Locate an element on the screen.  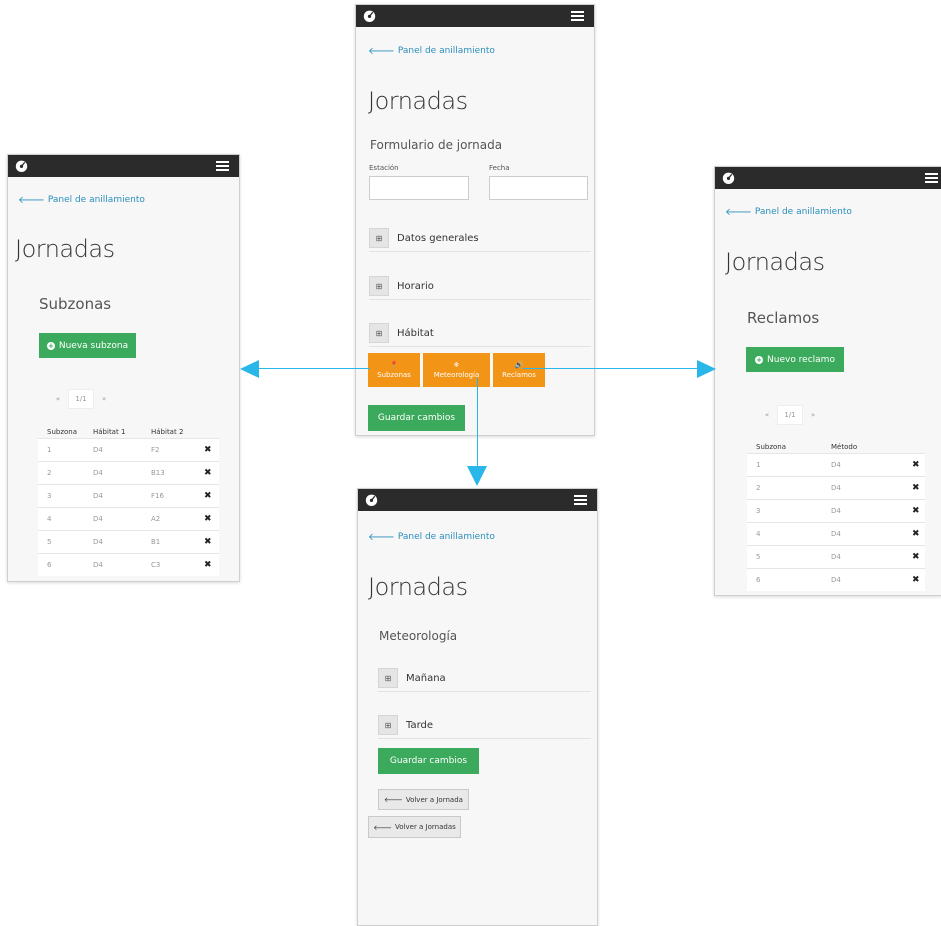
back-to-jornada-label: Volver a Jornada is located at coordinates (434, 799).